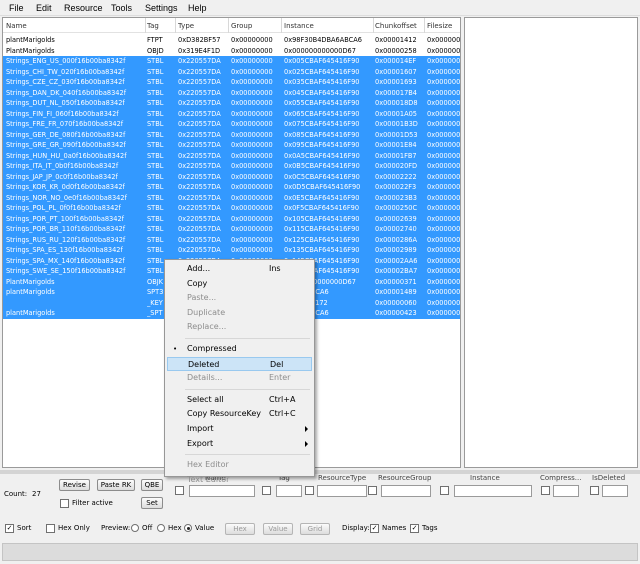  I want to click on preview-hex-radio, so click(161, 528).